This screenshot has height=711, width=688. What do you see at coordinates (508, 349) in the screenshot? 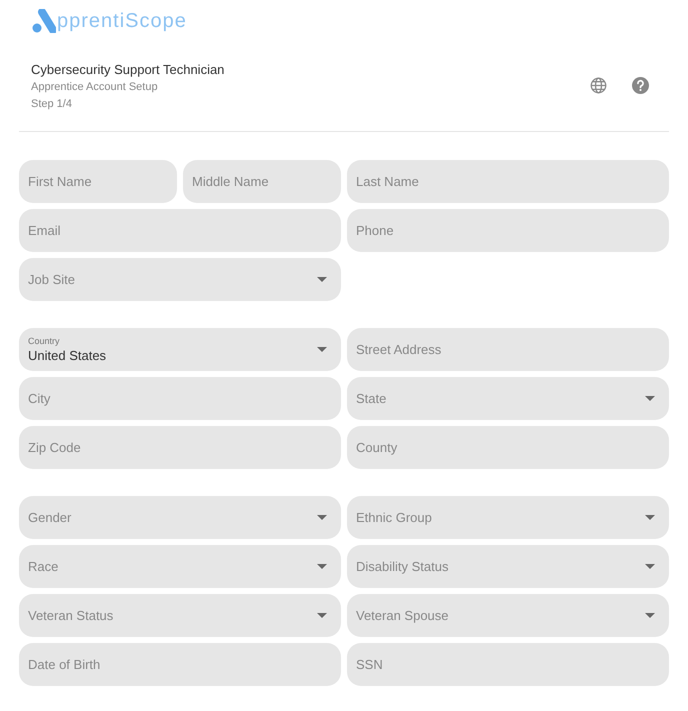
I see `input-field: Street Address` at bounding box center [508, 349].